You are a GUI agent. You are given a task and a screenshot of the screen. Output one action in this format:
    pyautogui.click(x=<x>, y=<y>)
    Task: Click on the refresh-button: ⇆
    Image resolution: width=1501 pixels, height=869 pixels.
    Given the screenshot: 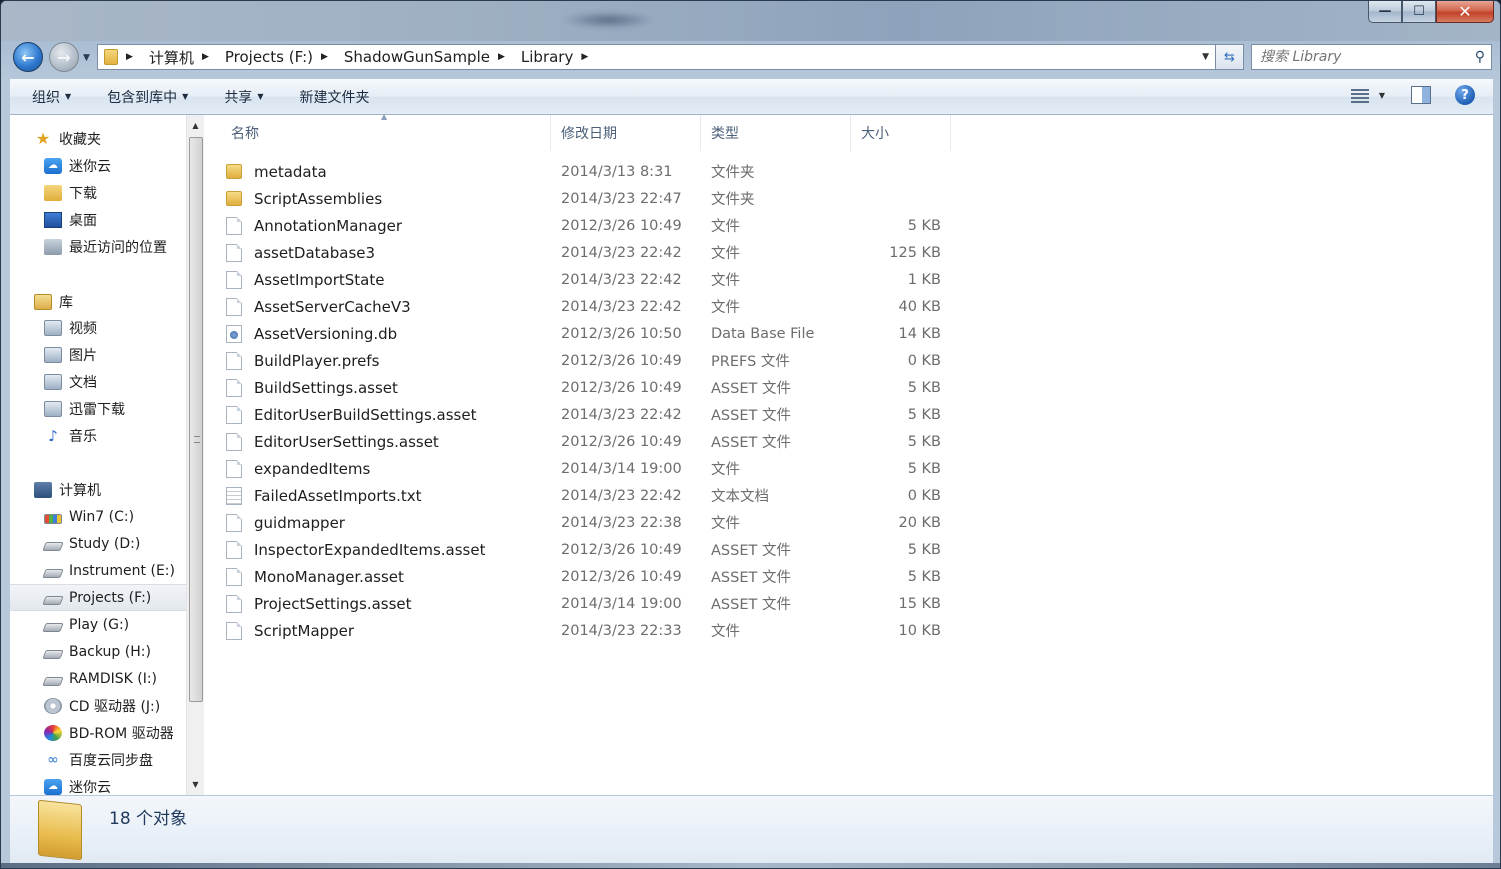 What is the action you would take?
    pyautogui.click(x=1230, y=57)
    